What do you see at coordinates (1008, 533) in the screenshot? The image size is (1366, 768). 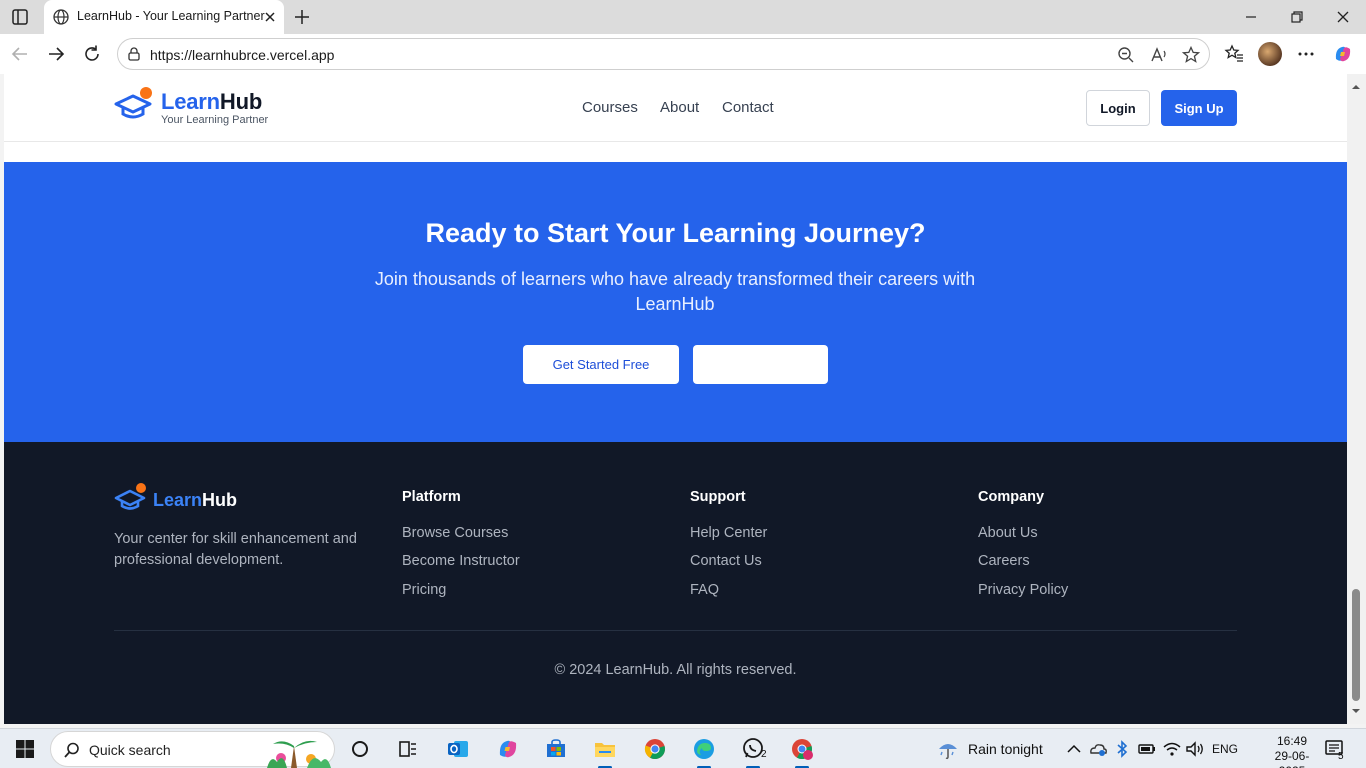 I see `footer-link-about-us: About Us` at bounding box center [1008, 533].